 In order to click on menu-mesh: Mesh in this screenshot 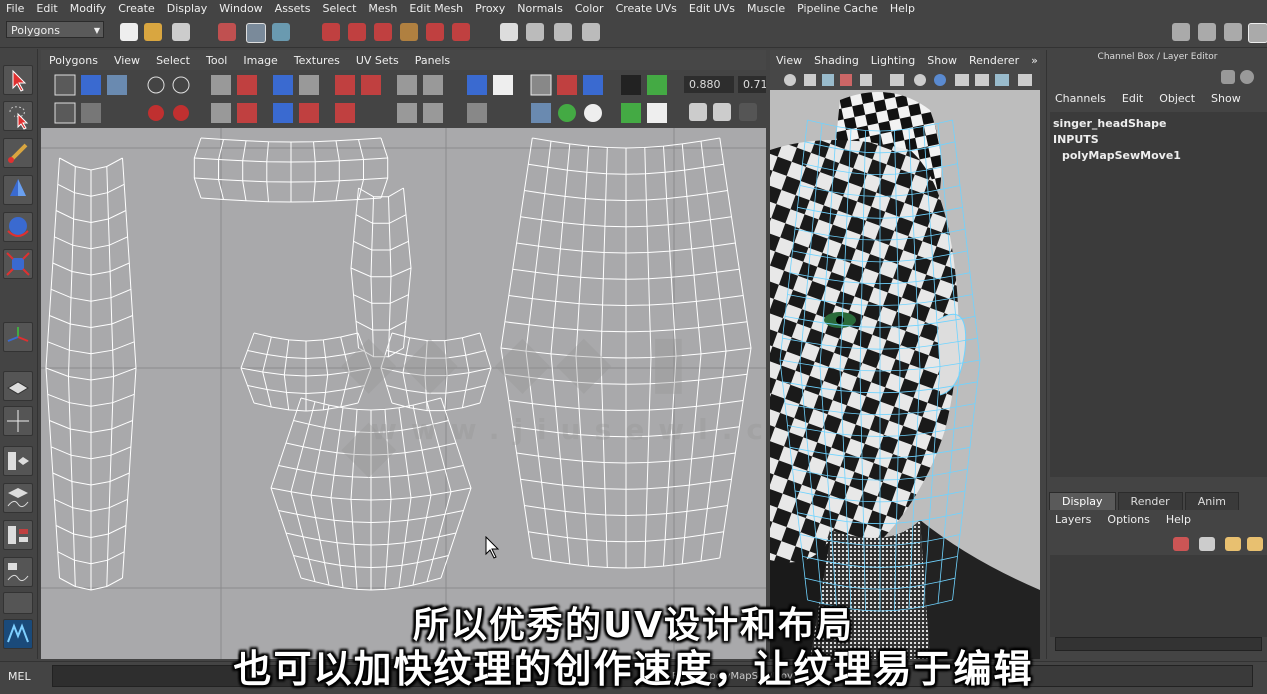, I will do `click(382, 8)`.